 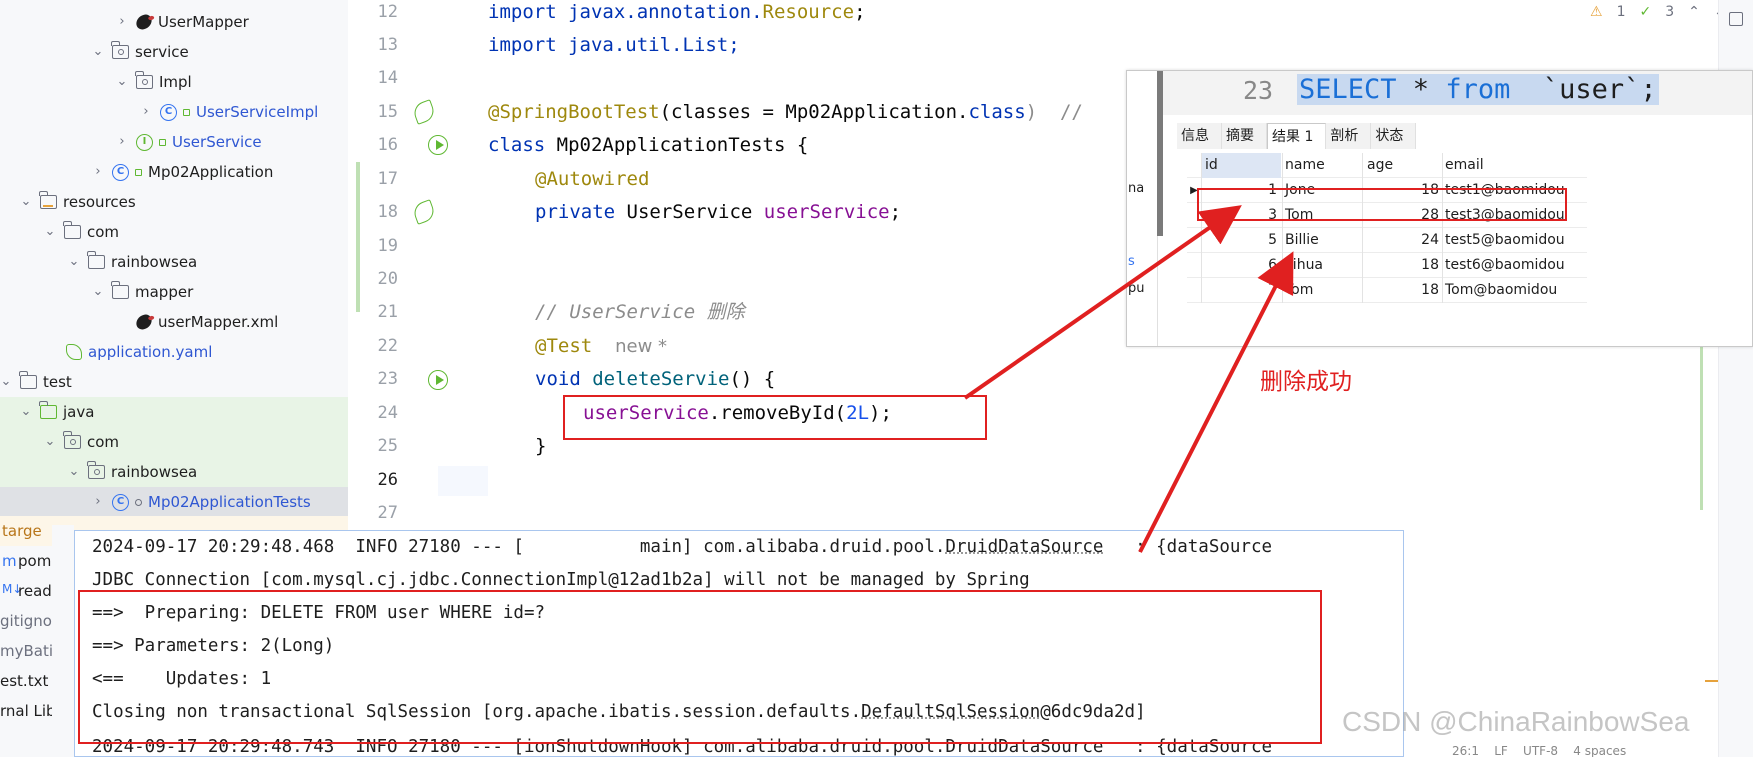 I want to click on cell-id: 7, so click(x=1241, y=290).